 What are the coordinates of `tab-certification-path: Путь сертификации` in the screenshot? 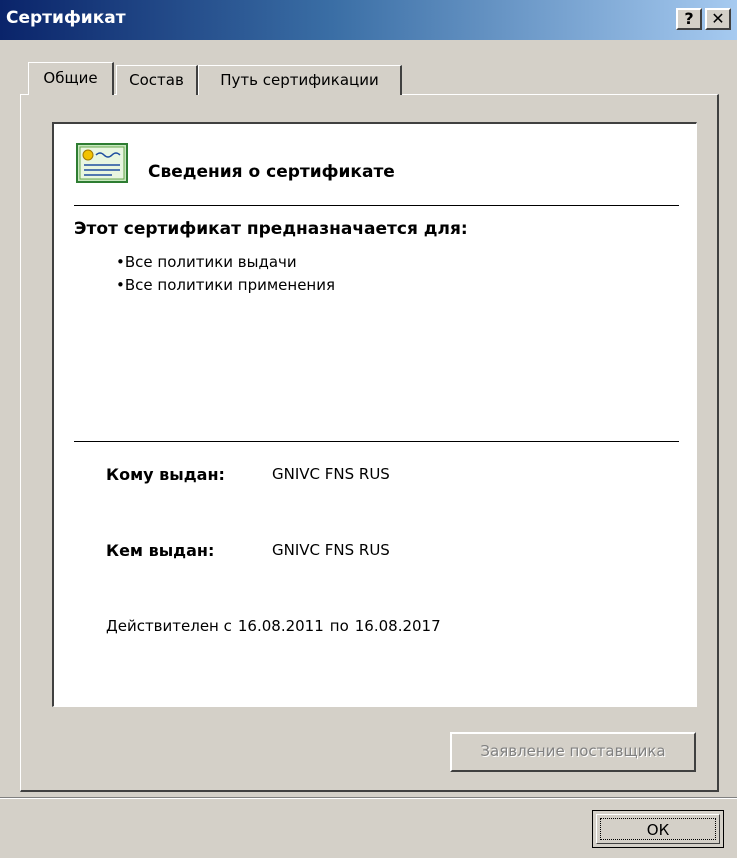 It's located at (300, 80).